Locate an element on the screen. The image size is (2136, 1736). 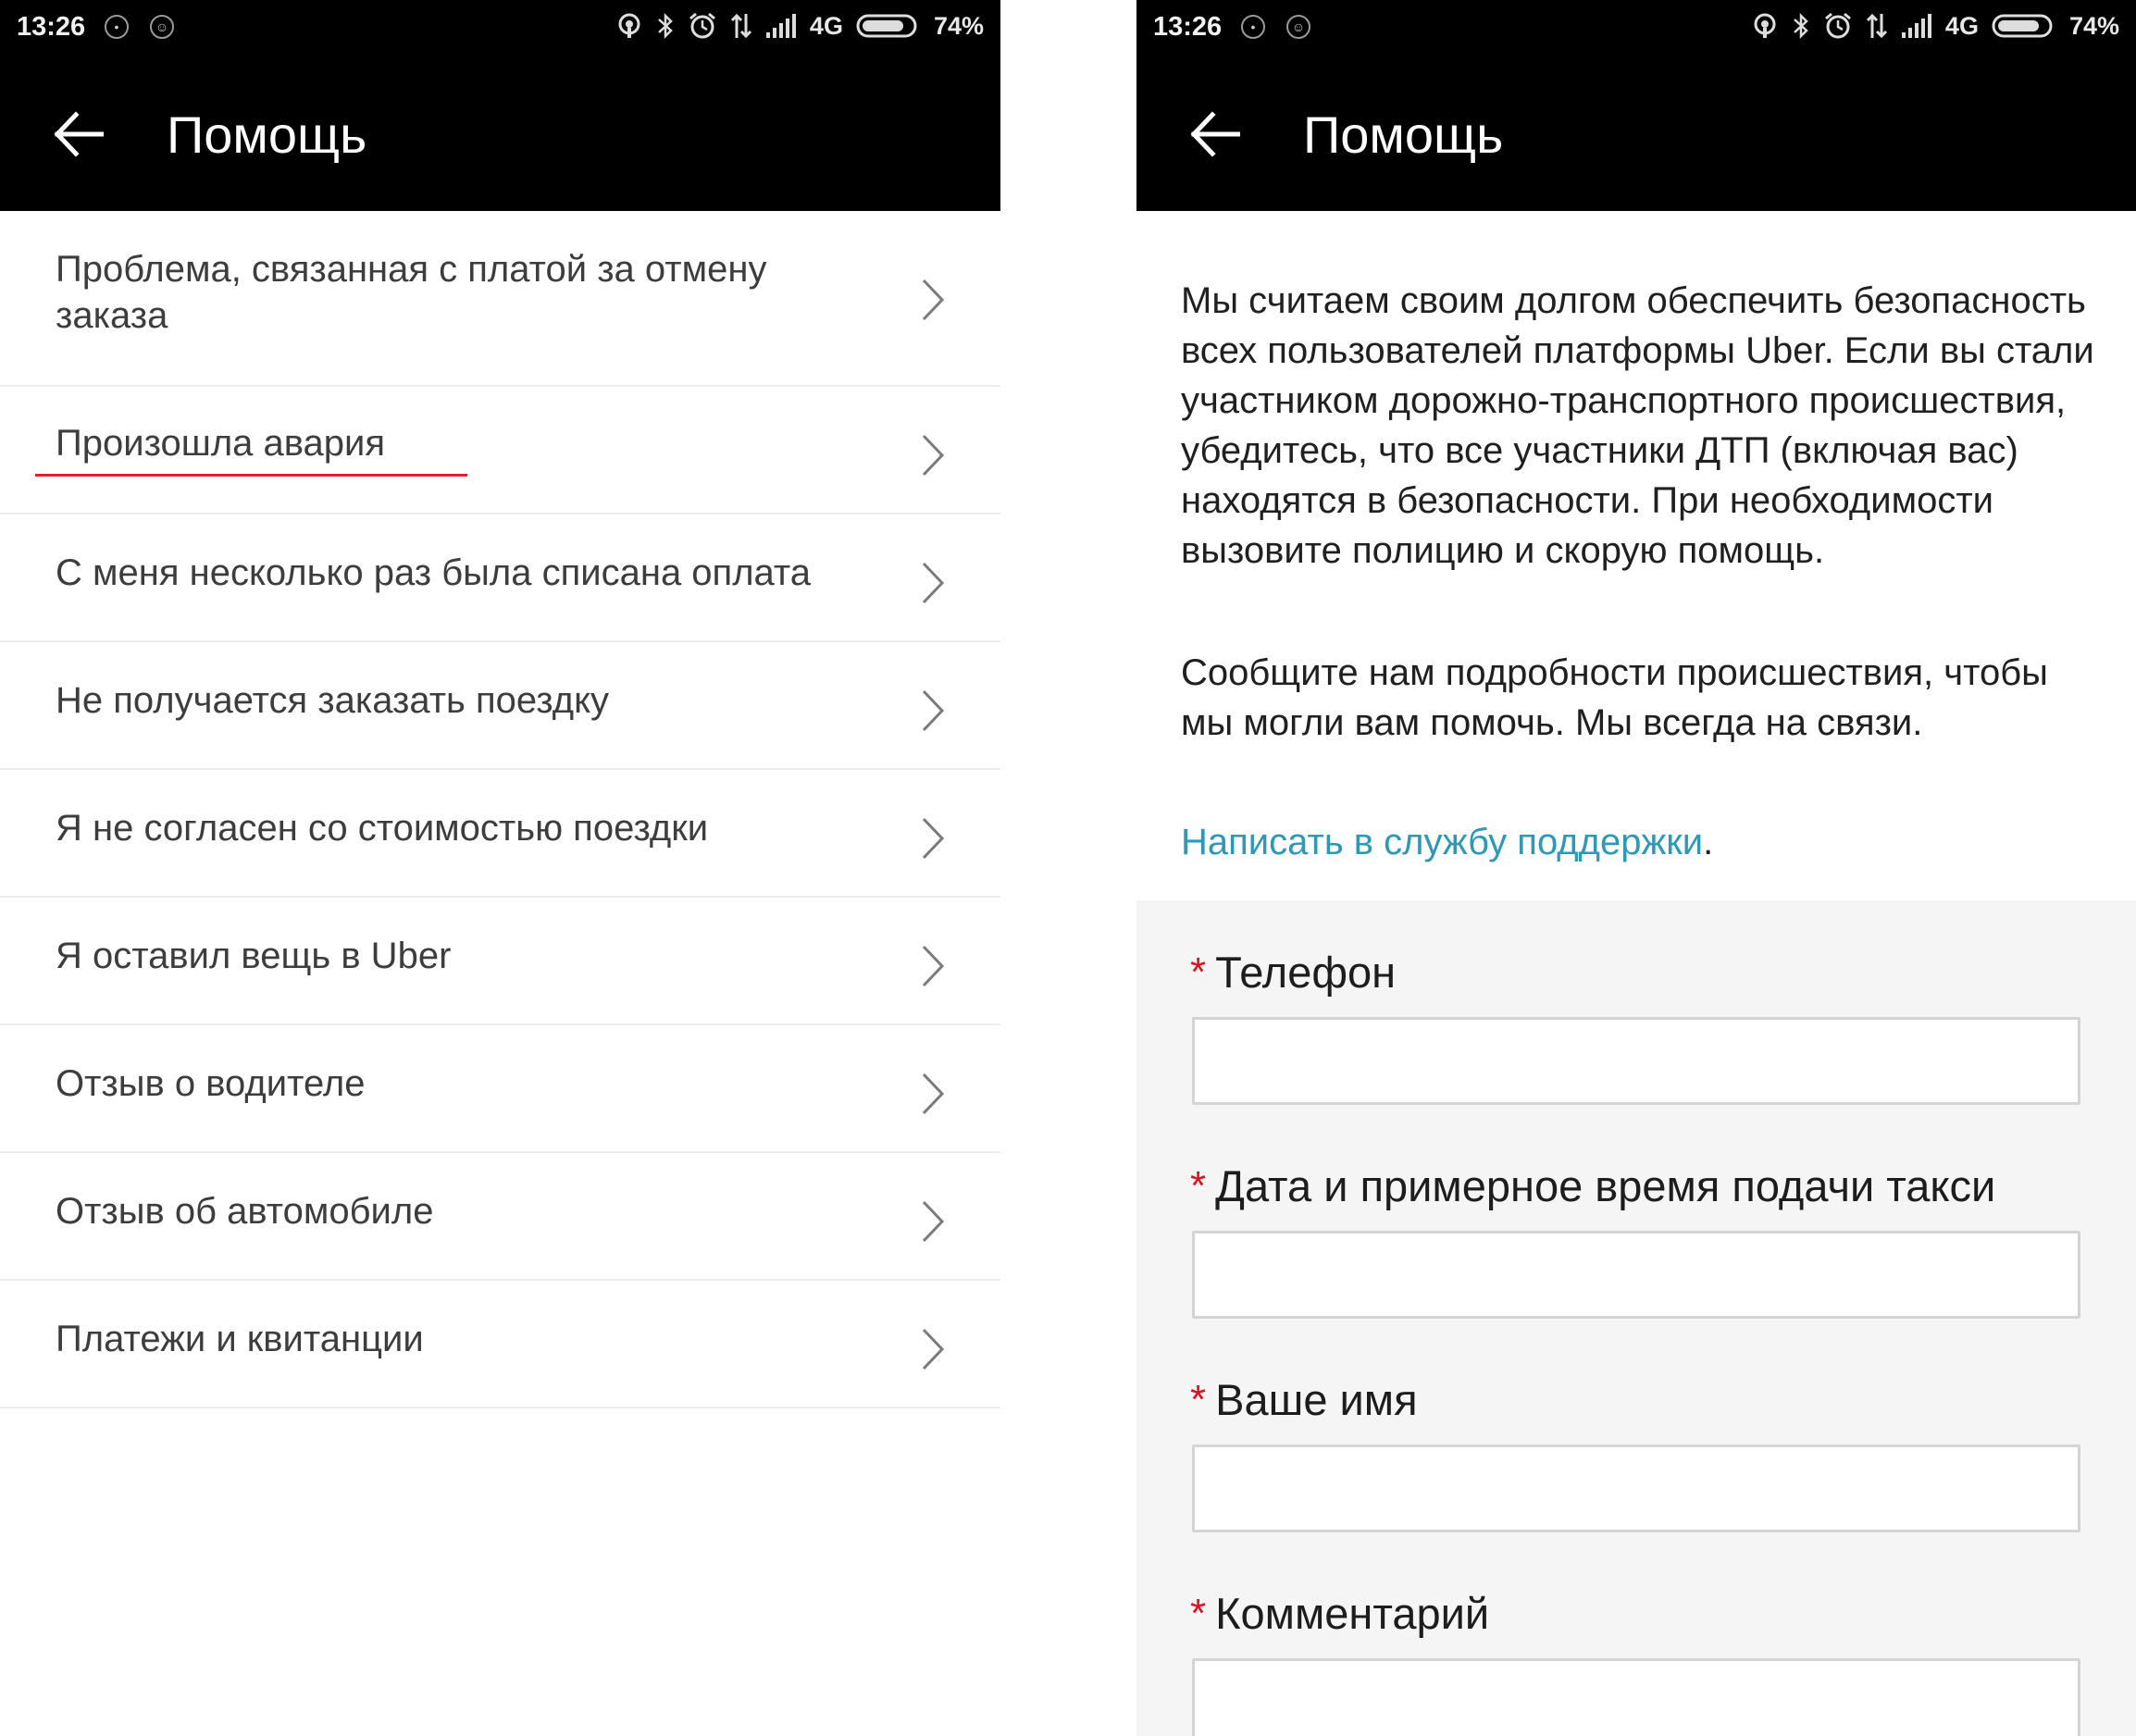
list-item-double-charge: С меня несколько раз была списана оплата is located at coordinates (500, 578).